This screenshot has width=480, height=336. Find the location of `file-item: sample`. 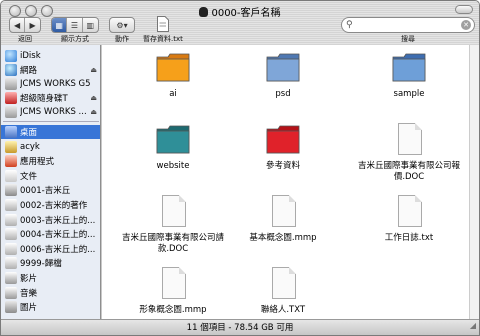

file-item: sample is located at coordinates (409, 75).